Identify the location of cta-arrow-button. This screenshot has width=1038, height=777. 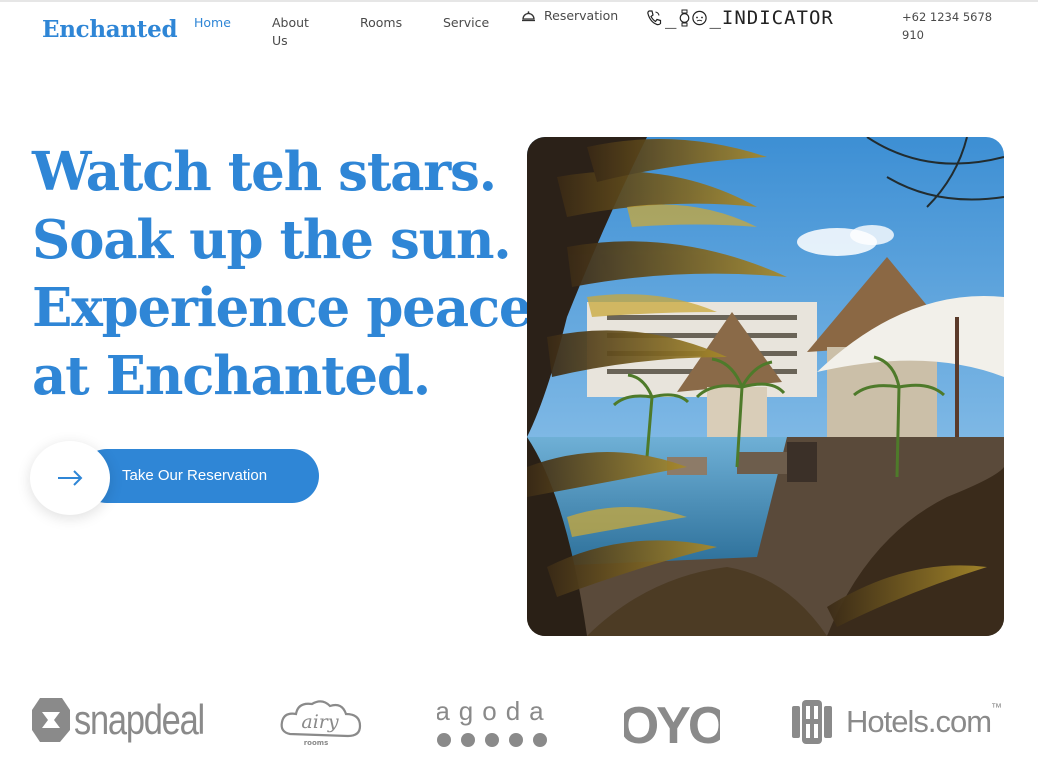
(70, 478).